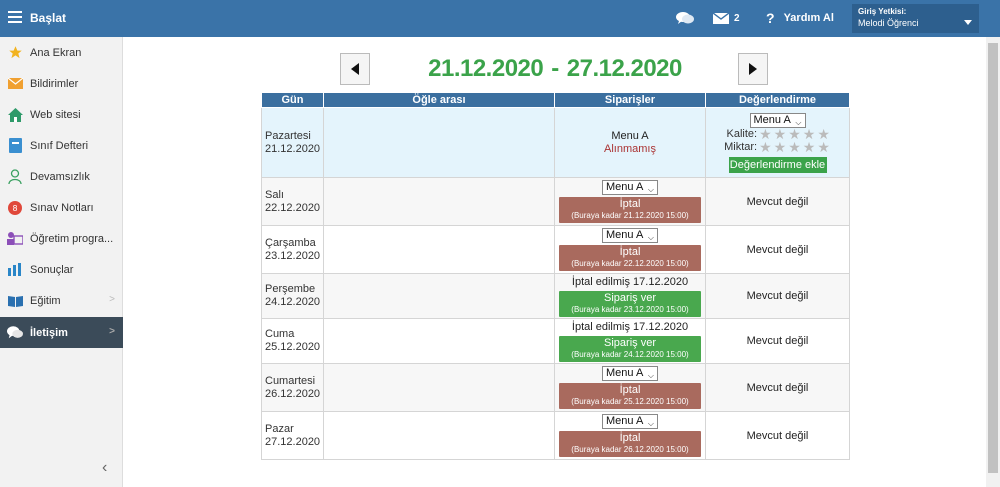 Image resolution: width=1000 pixels, height=487 pixels. What do you see at coordinates (777, 164) in the screenshot?
I see `add-evaluation-button: Değerlendirme ekle` at bounding box center [777, 164].